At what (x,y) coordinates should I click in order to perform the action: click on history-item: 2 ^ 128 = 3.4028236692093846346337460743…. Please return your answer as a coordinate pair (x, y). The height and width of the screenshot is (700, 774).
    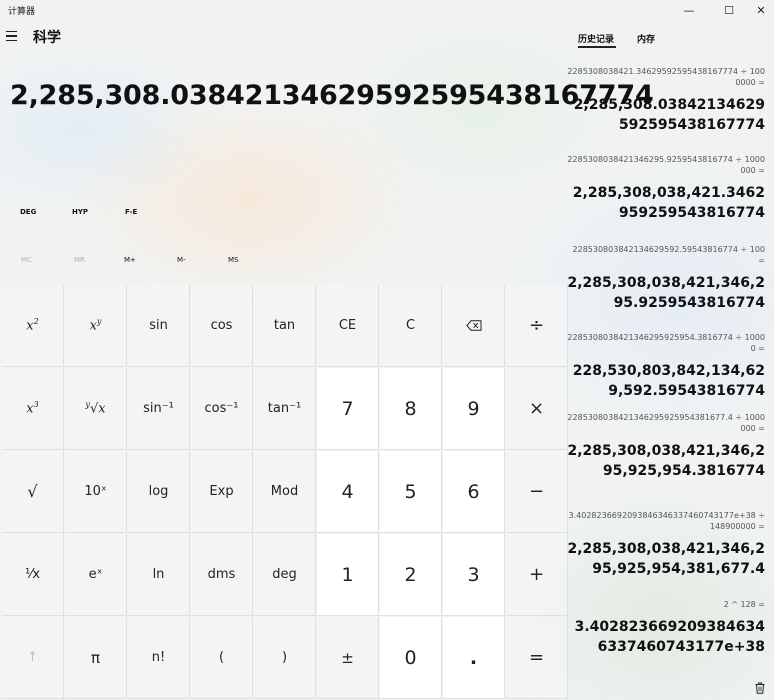
    Looking at the image, I should click on (665, 628).